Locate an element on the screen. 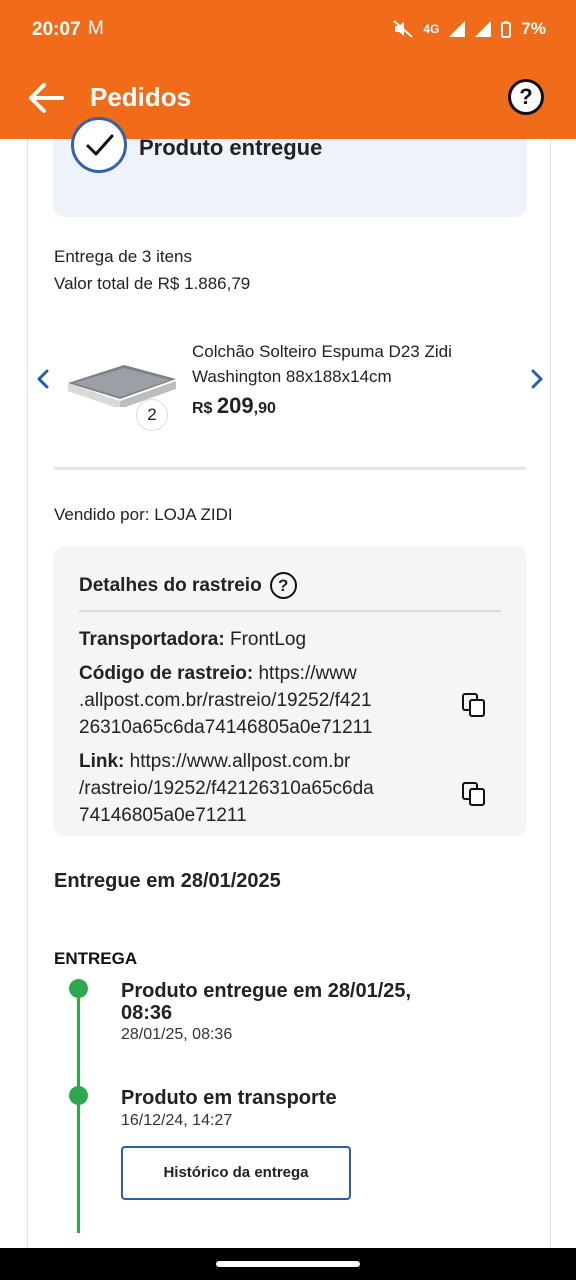  event-time: 28/01/25, 08:36 is located at coordinates (177, 1034).